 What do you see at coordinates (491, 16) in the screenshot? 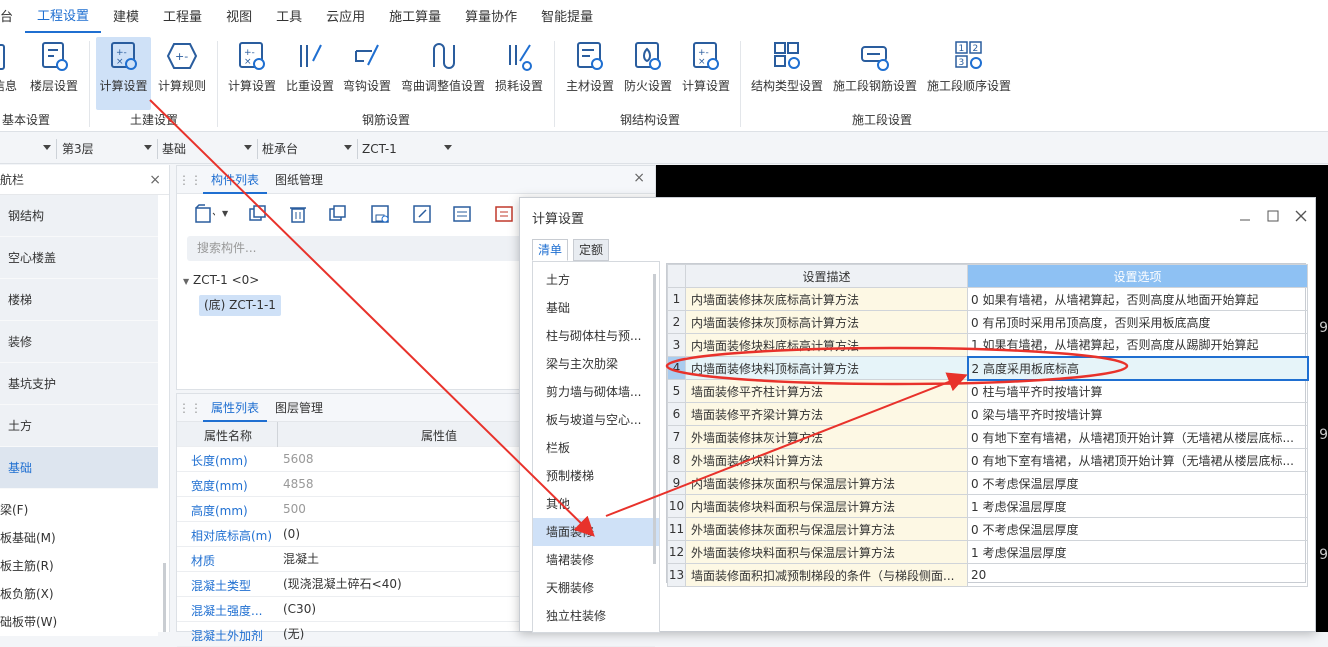
I see `menu-collaboration: 算量协作` at bounding box center [491, 16].